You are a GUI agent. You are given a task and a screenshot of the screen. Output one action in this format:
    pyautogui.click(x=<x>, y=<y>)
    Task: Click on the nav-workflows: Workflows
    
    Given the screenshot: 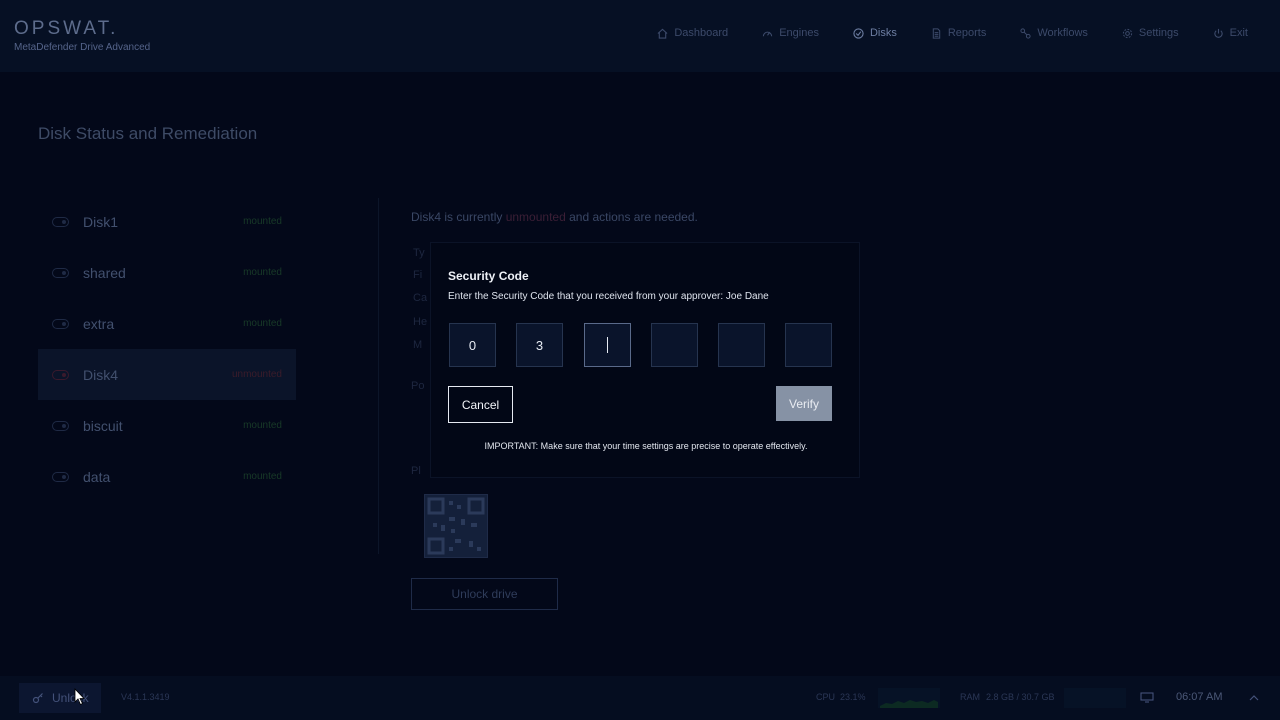 What is the action you would take?
    pyautogui.click(x=1054, y=33)
    